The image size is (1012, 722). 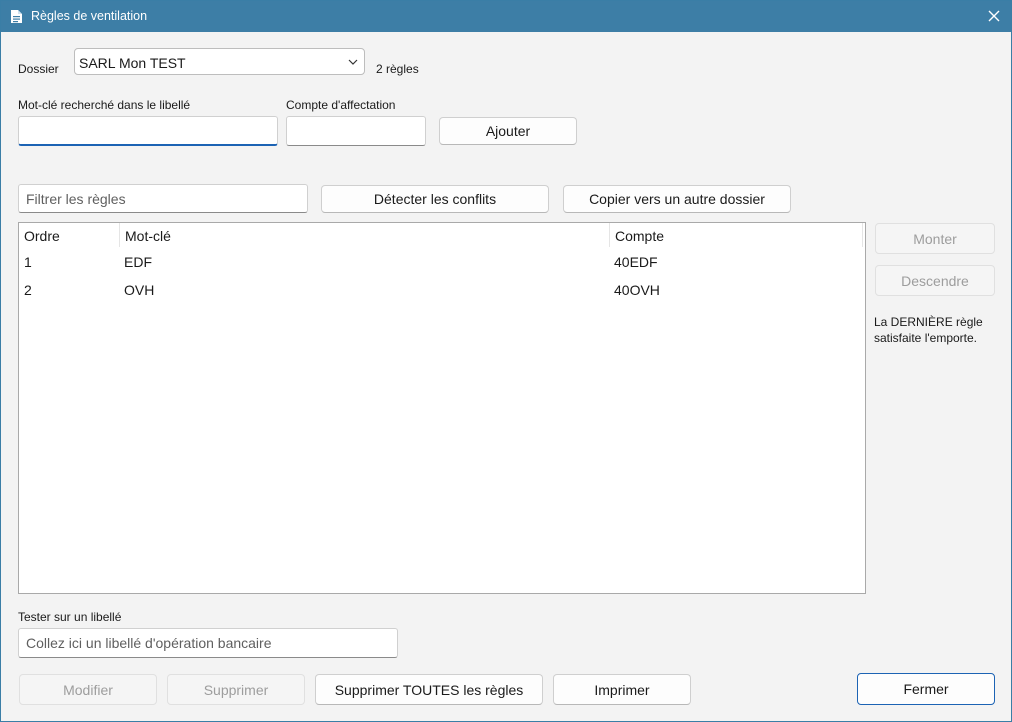 What do you see at coordinates (636, 262) in the screenshot?
I see `cell-account: 40EDF` at bounding box center [636, 262].